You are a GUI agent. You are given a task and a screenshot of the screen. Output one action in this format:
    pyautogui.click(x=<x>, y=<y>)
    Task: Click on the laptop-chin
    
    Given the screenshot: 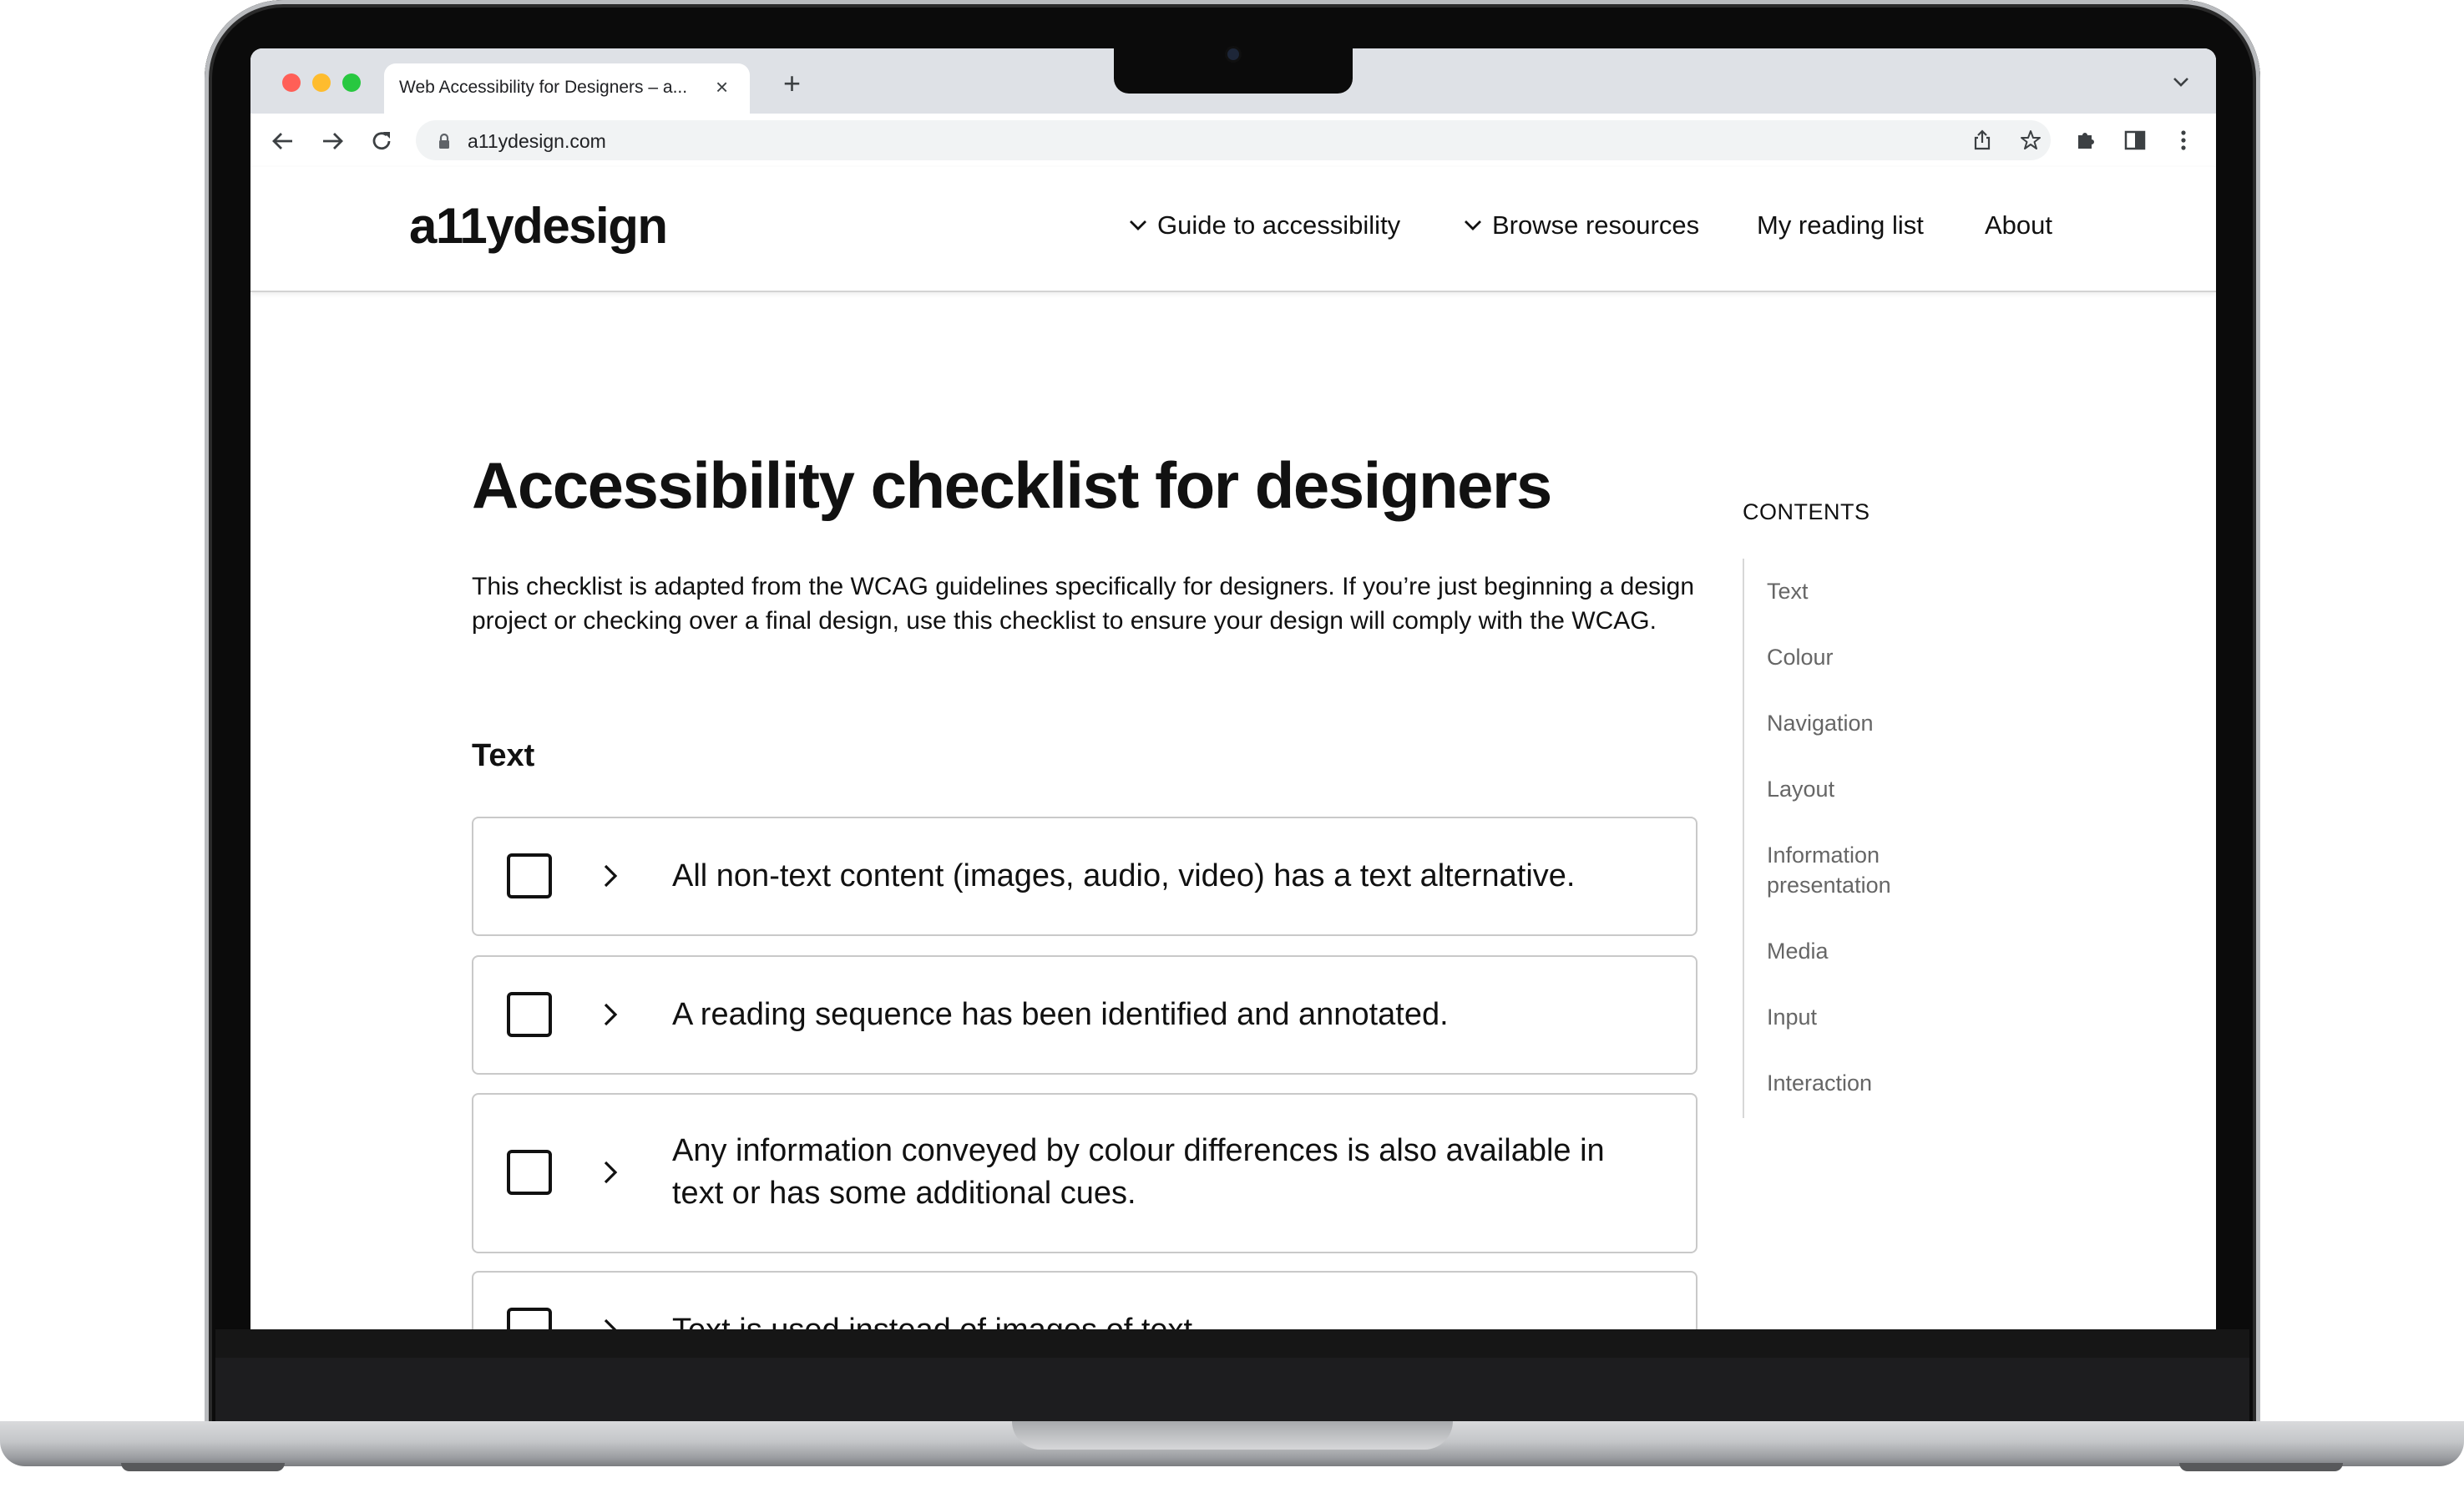 What is the action you would take?
    pyautogui.click(x=1232, y=1391)
    